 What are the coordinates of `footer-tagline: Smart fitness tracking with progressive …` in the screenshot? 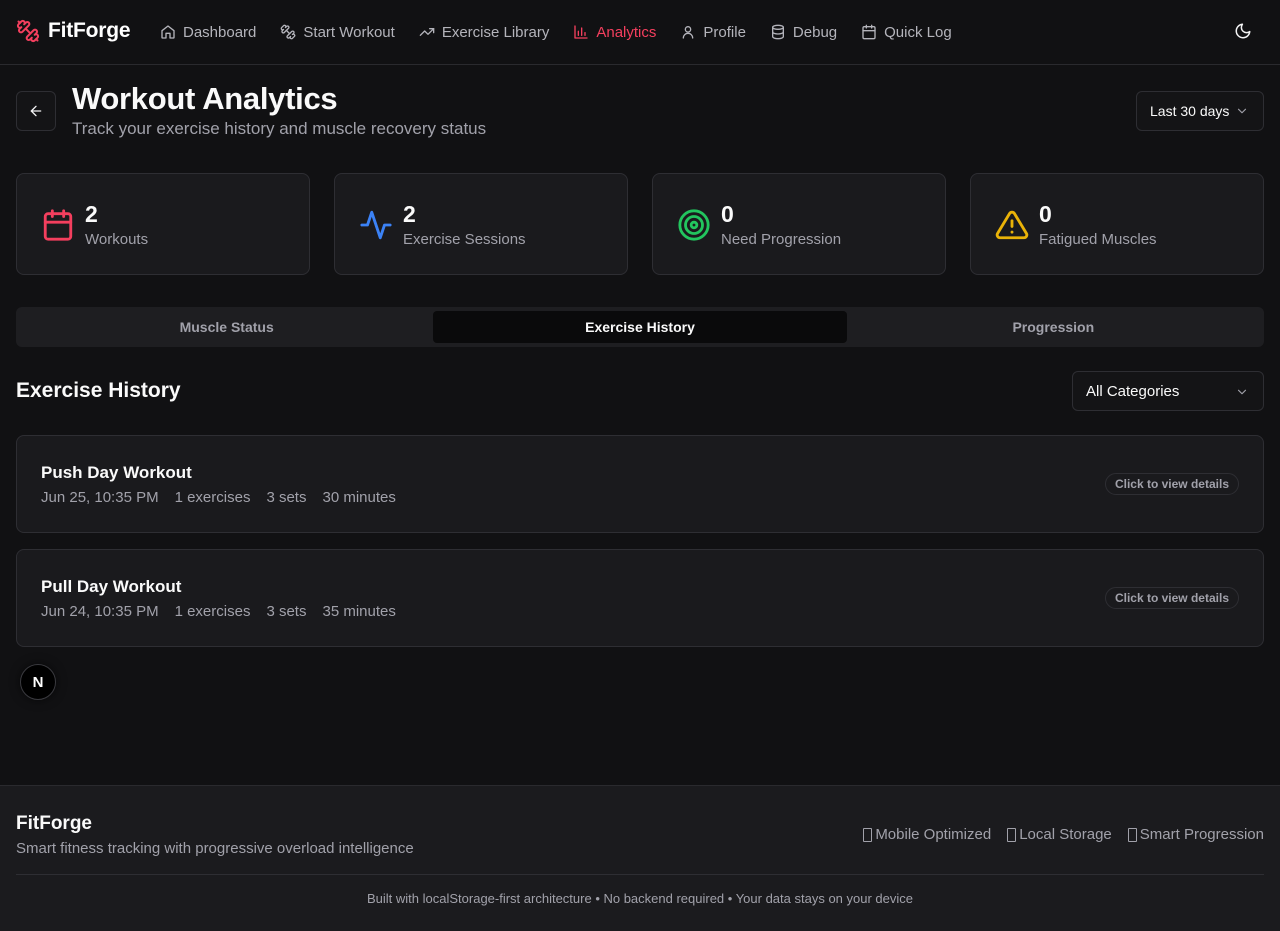 It's located at (215, 848).